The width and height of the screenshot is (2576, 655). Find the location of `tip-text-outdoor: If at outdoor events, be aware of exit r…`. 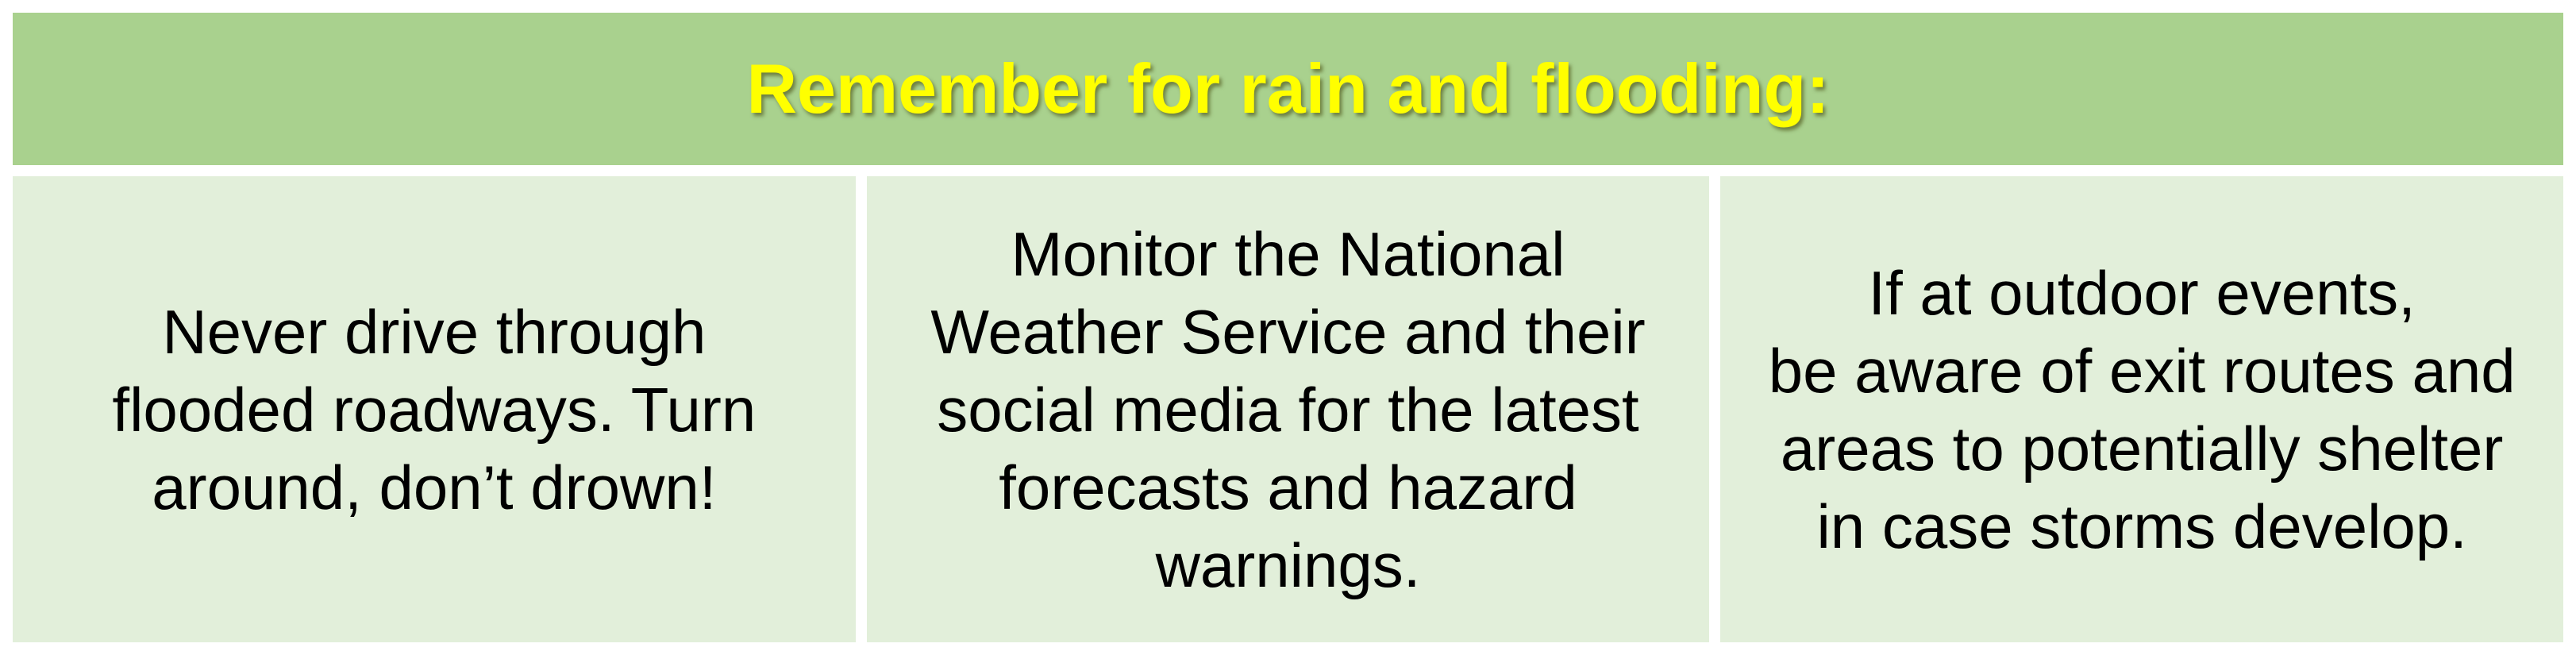

tip-text-outdoor: If at outdoor events, be aware of exit r… is located at coordinates (2142, 409).